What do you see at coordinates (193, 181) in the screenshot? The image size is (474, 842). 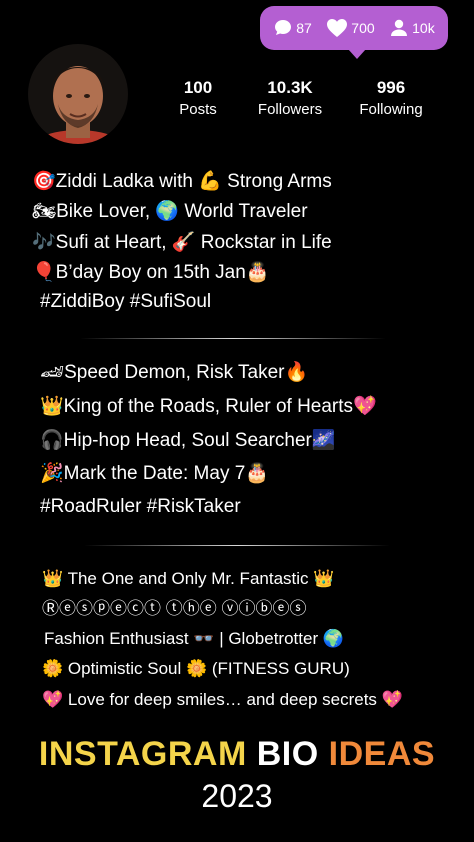 I see `bio-text: Ziddi Ladka with 💪 Strong Arms` at bounding box center [193, 181].